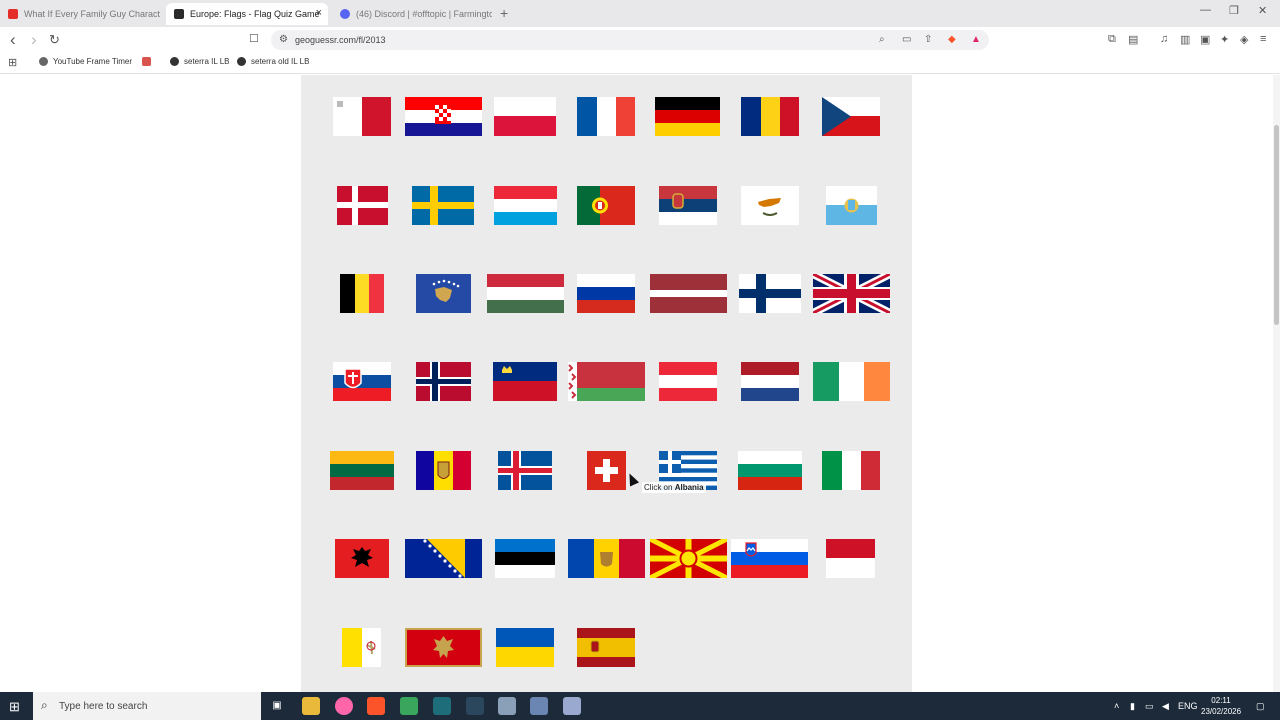  I want to click on reload-button: ↻, so click(54, 40).